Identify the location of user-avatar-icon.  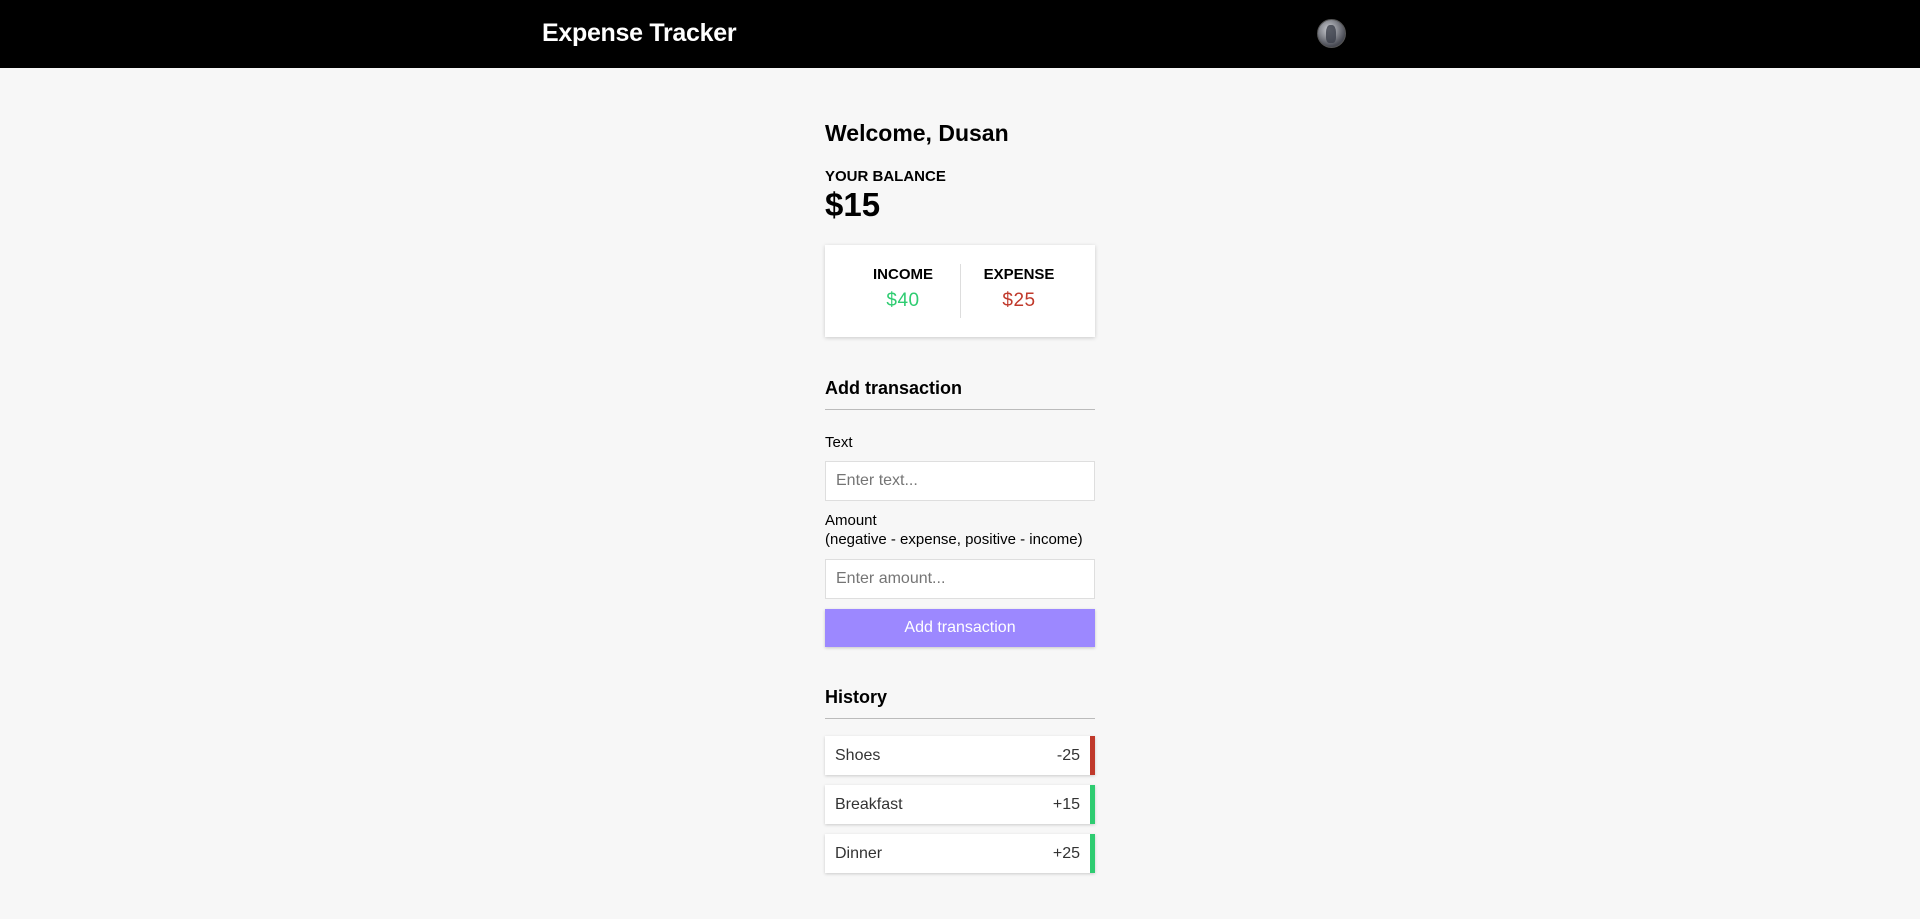
(1331, 33).